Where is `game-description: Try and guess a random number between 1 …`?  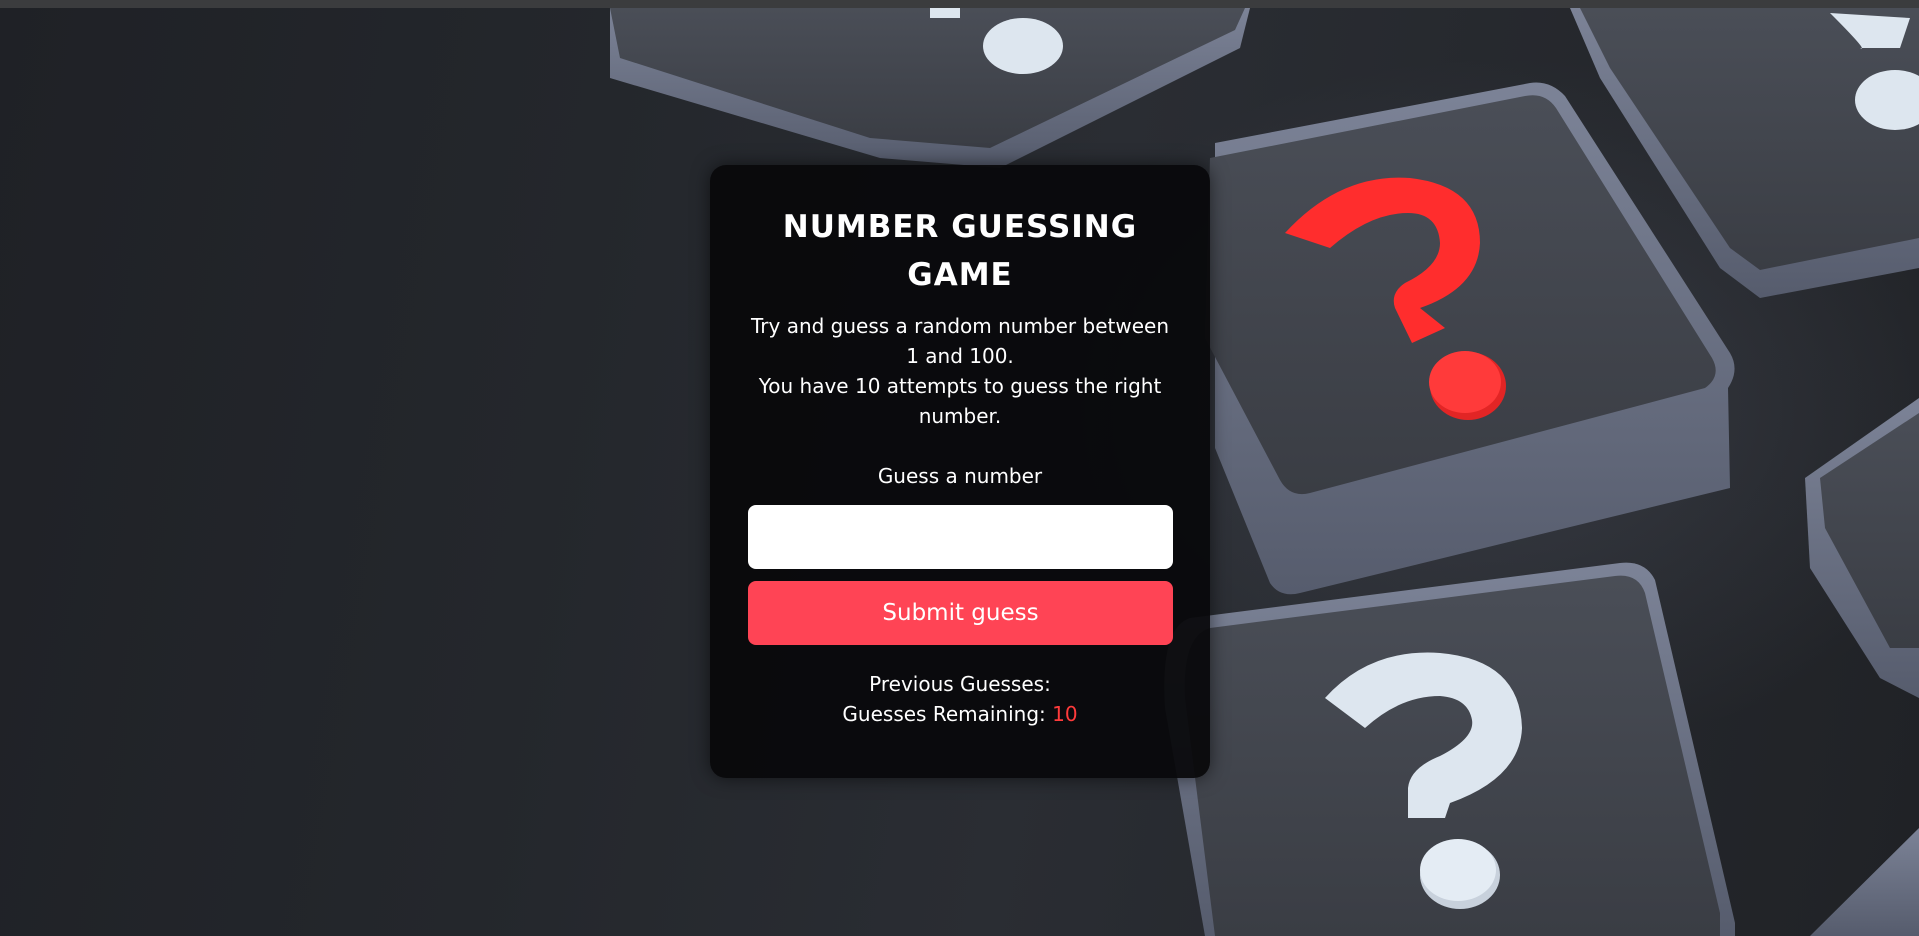
game-description: Try and guess a random number between 1 … is located at coordinates (960, 371).